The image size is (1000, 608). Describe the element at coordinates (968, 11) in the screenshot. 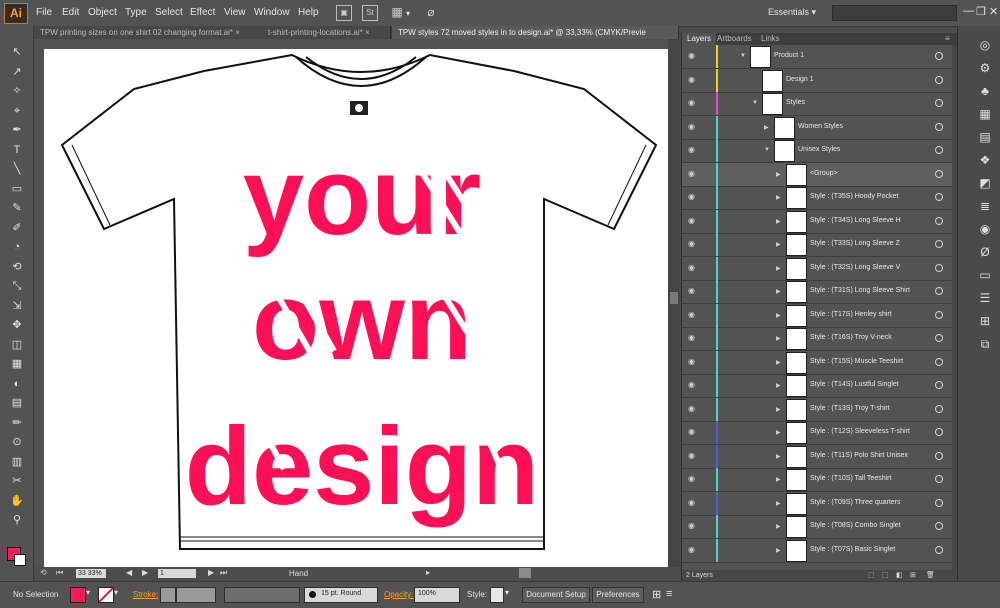

I see `minimize-icon: —` at that location.